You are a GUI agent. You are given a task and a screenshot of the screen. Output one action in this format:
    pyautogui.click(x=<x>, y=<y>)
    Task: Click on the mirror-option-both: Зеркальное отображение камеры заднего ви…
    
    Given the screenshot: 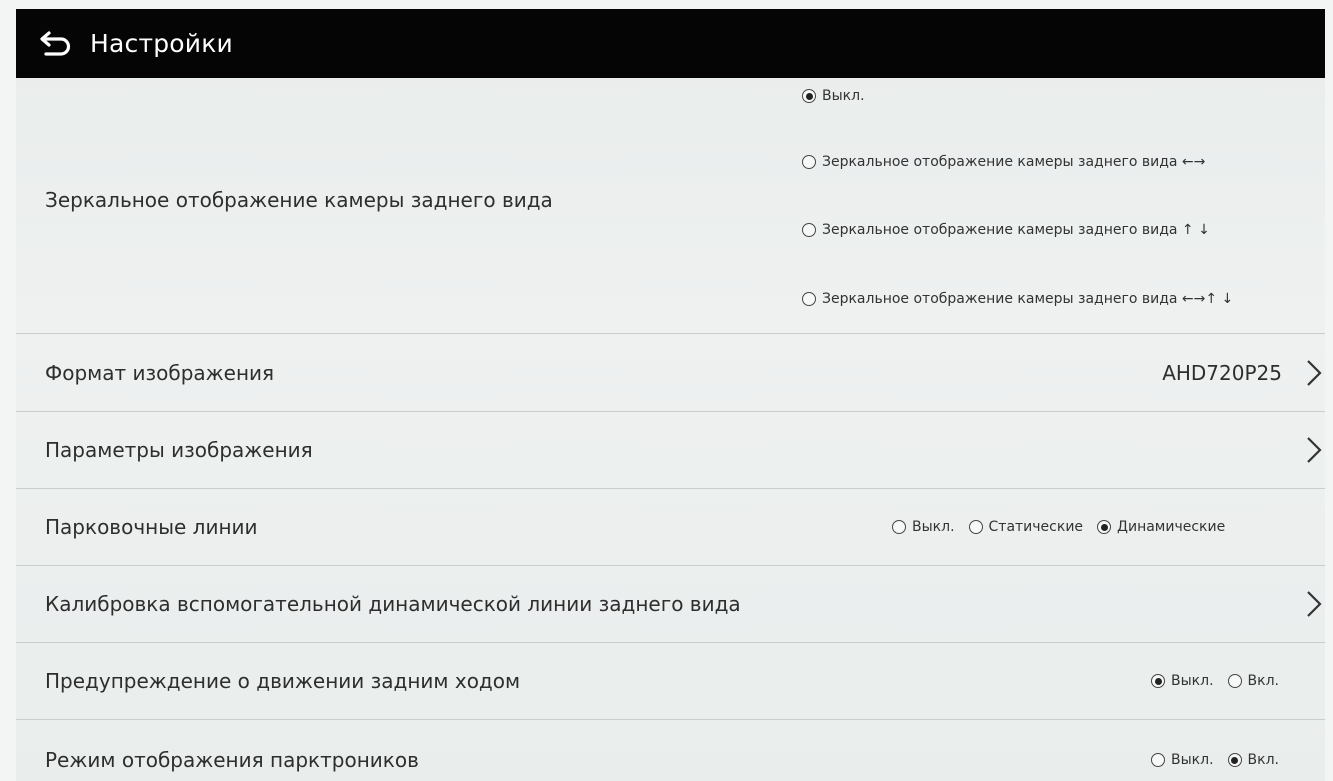 What is the action you would take?
    pyautogui.click(x=1017, y=299)
    